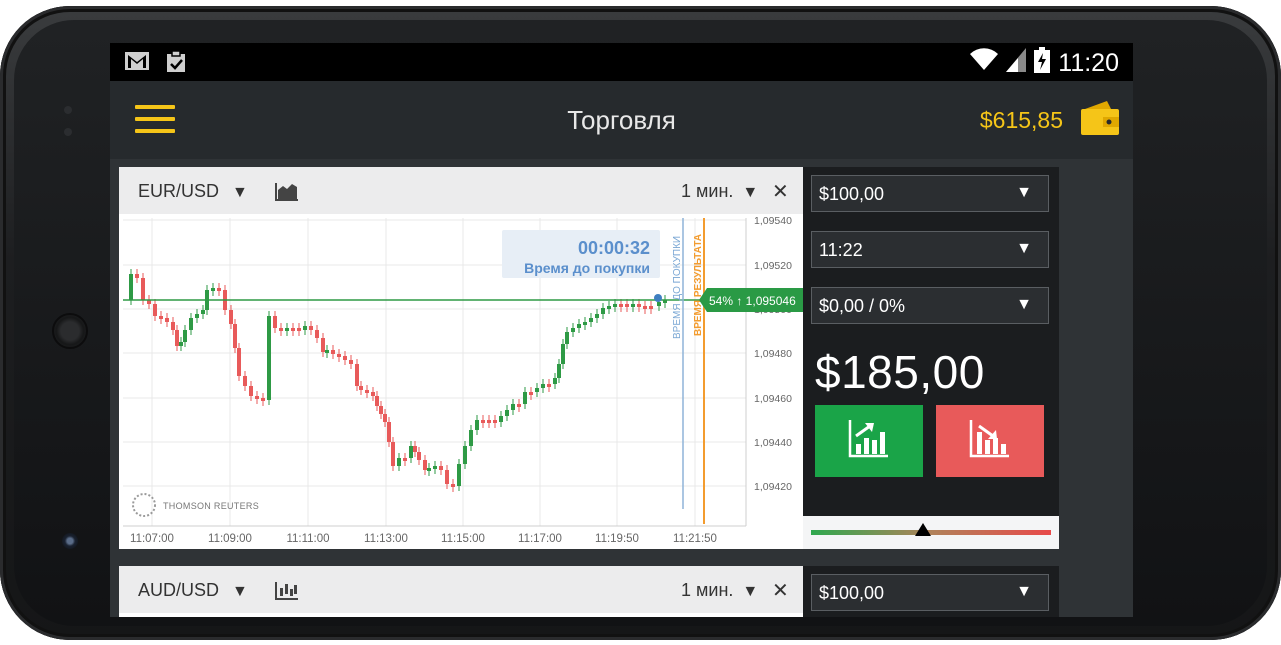 This screenshot has width=1281, height=645. What do you see at coordinates (869, 441) in the screenshot?
I see `call-button` at bounding box center [869, 441].